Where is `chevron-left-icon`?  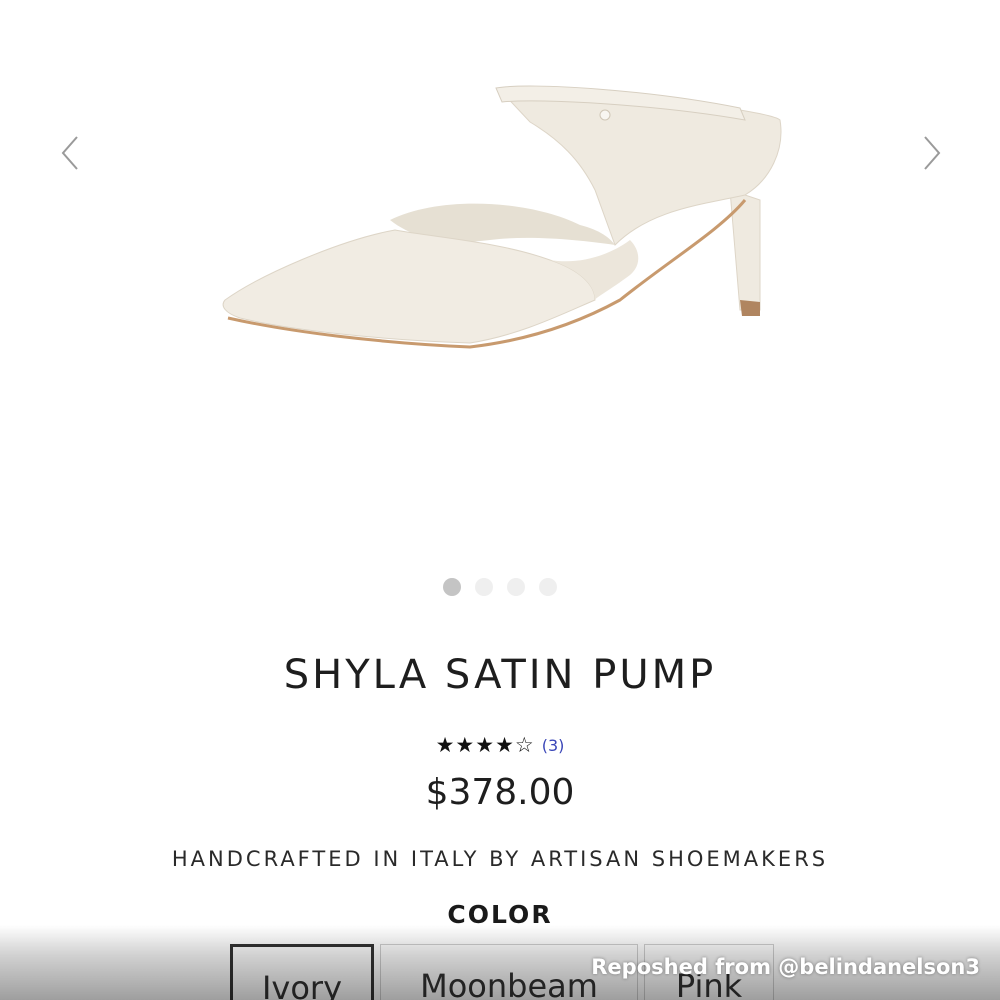 chevron-left-icon is located at coordinates (70, 155).